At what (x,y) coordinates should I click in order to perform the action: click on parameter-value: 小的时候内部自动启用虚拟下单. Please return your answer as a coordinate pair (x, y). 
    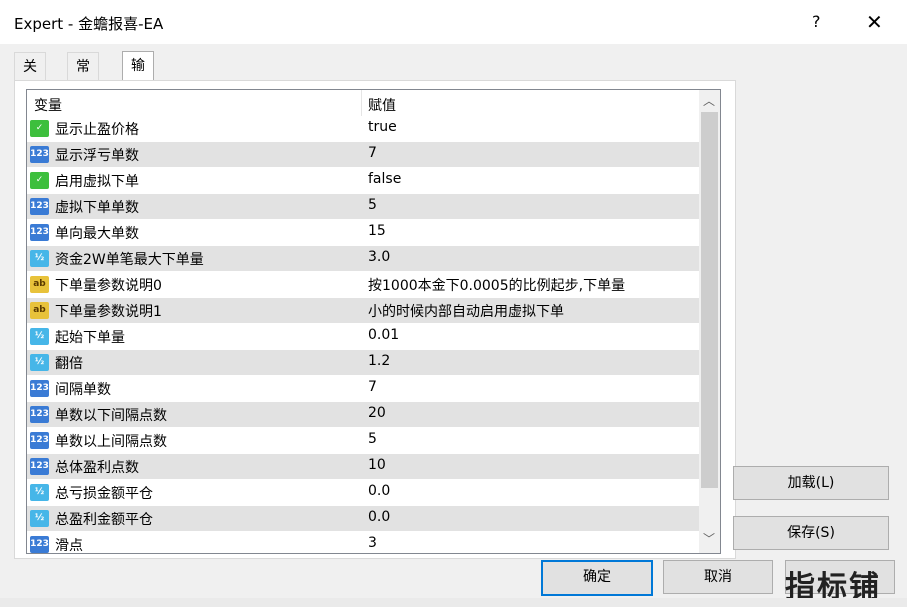
    Looking at the image, I should click on (466, 311).